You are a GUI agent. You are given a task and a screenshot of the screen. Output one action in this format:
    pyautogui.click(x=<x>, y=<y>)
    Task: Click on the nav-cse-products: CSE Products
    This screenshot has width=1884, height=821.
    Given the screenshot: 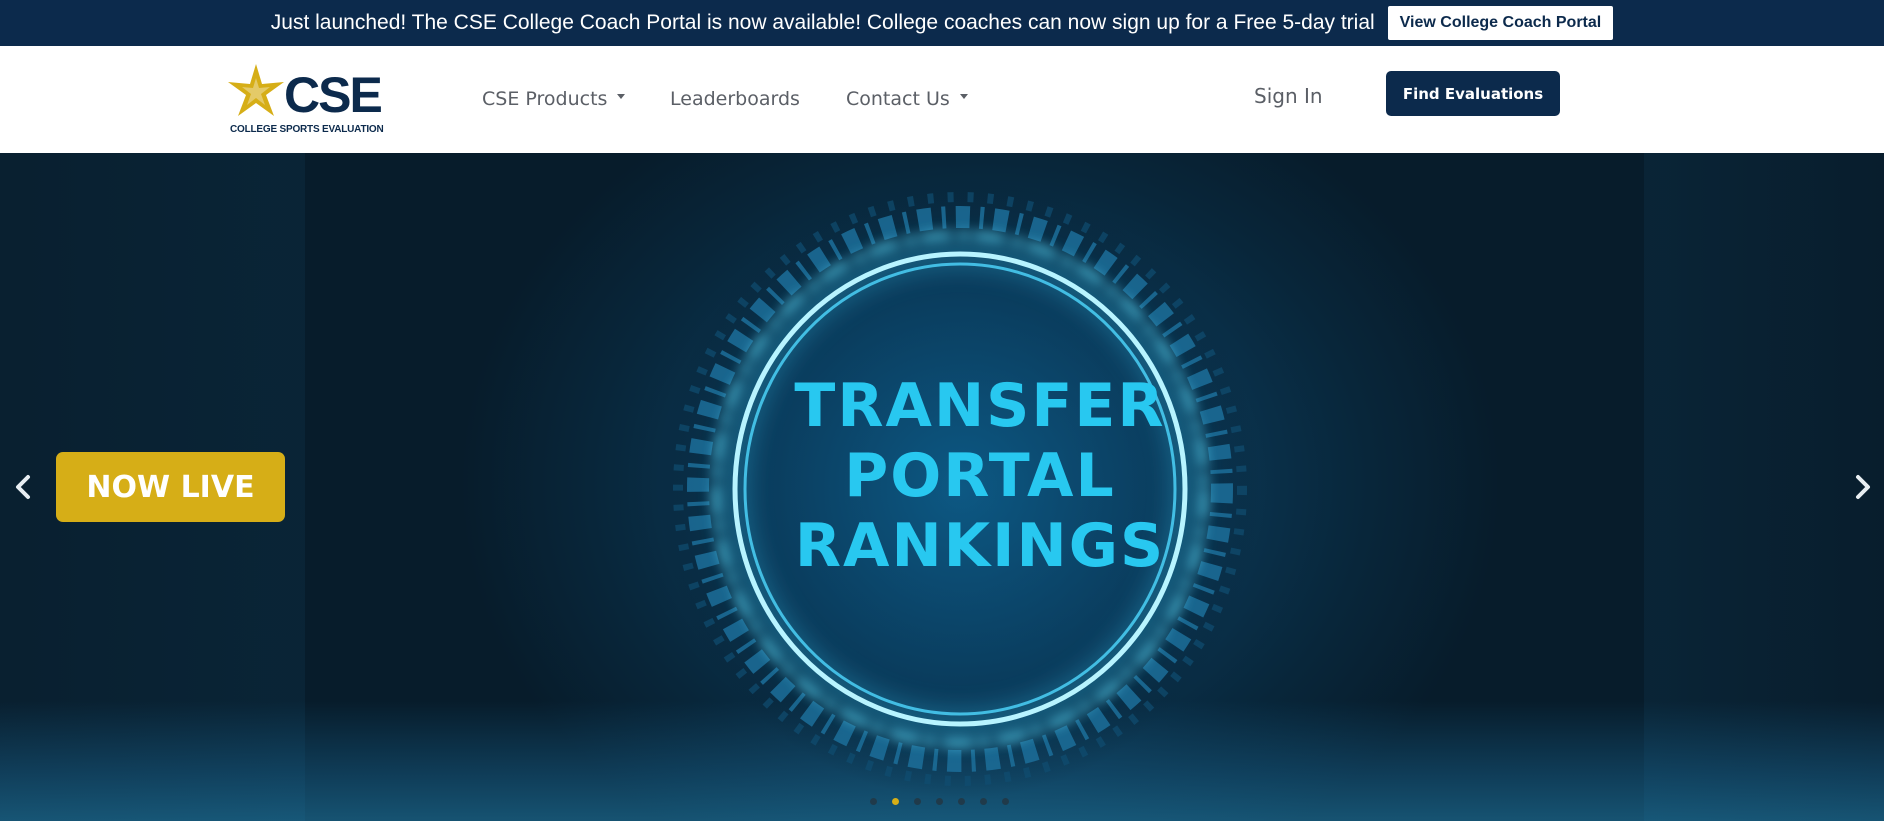 What is the action you would take?
    pyautogui.click(x=554, y=99)
    